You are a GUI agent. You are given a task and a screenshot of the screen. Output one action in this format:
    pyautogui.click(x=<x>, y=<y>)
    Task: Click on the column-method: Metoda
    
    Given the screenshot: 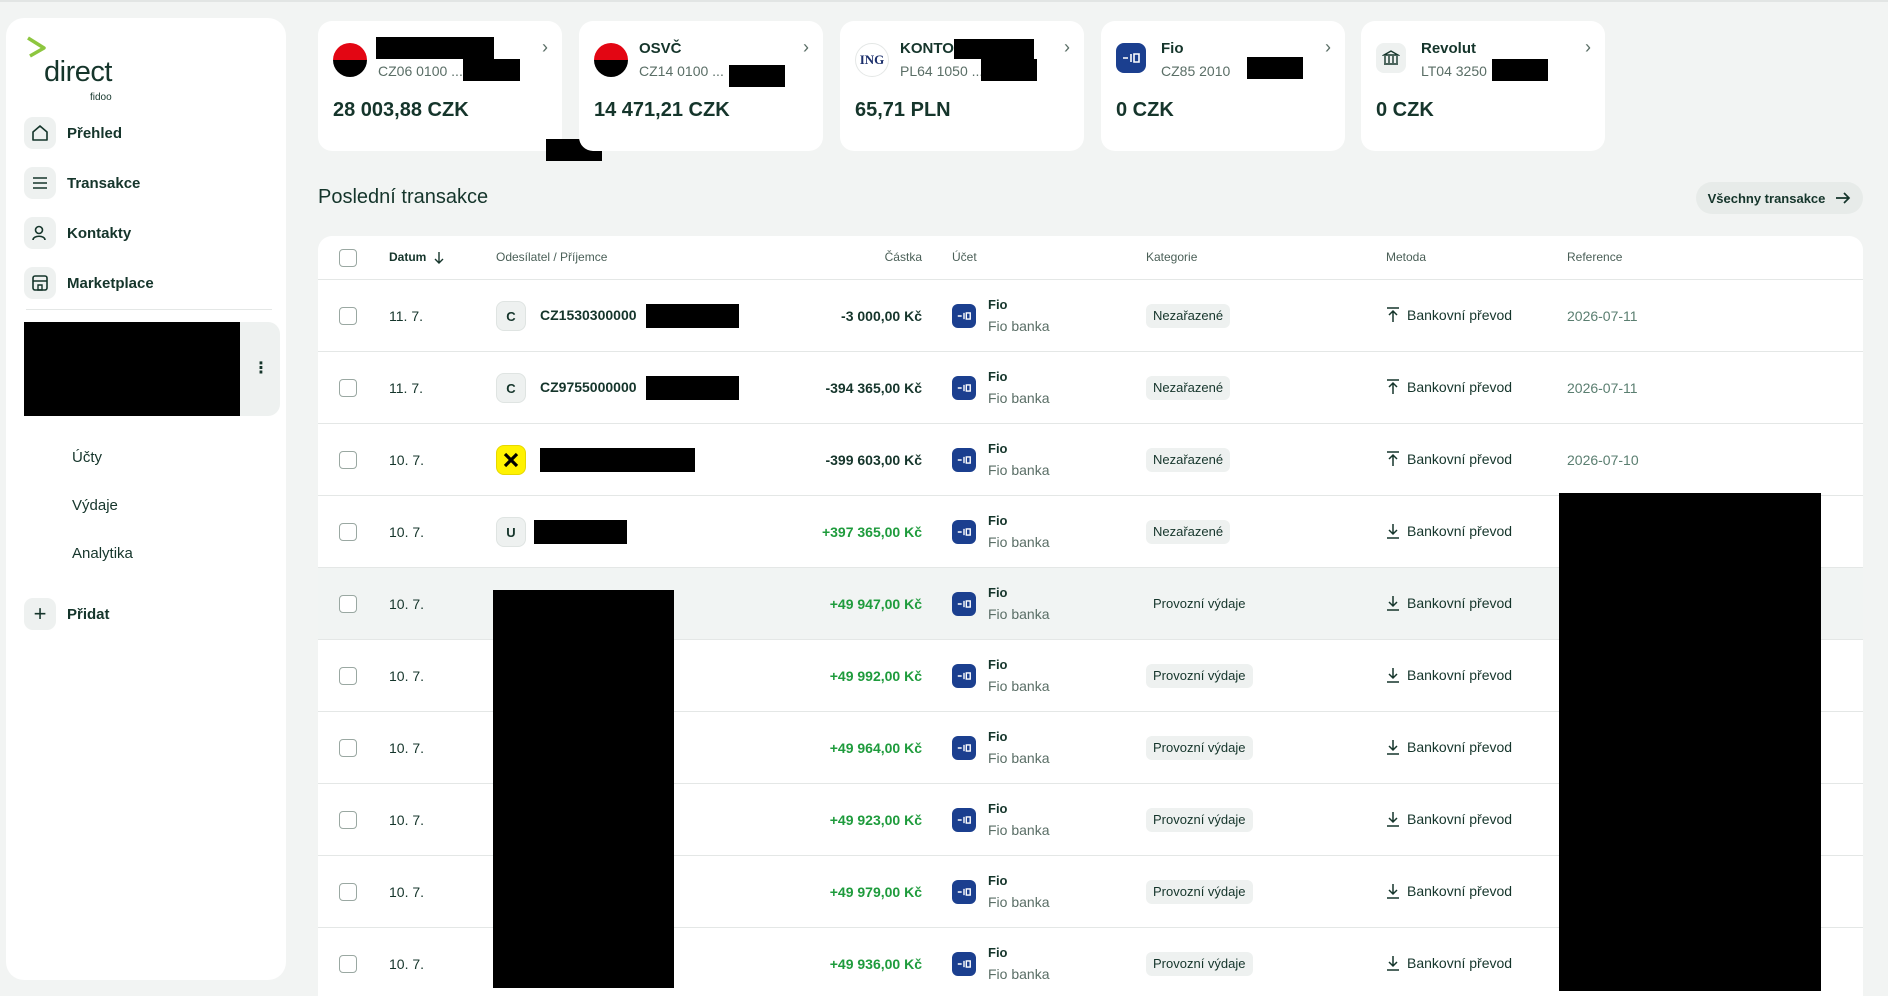 What is the action you would take?
    pyautogui.click(x=1406, y=257)
    